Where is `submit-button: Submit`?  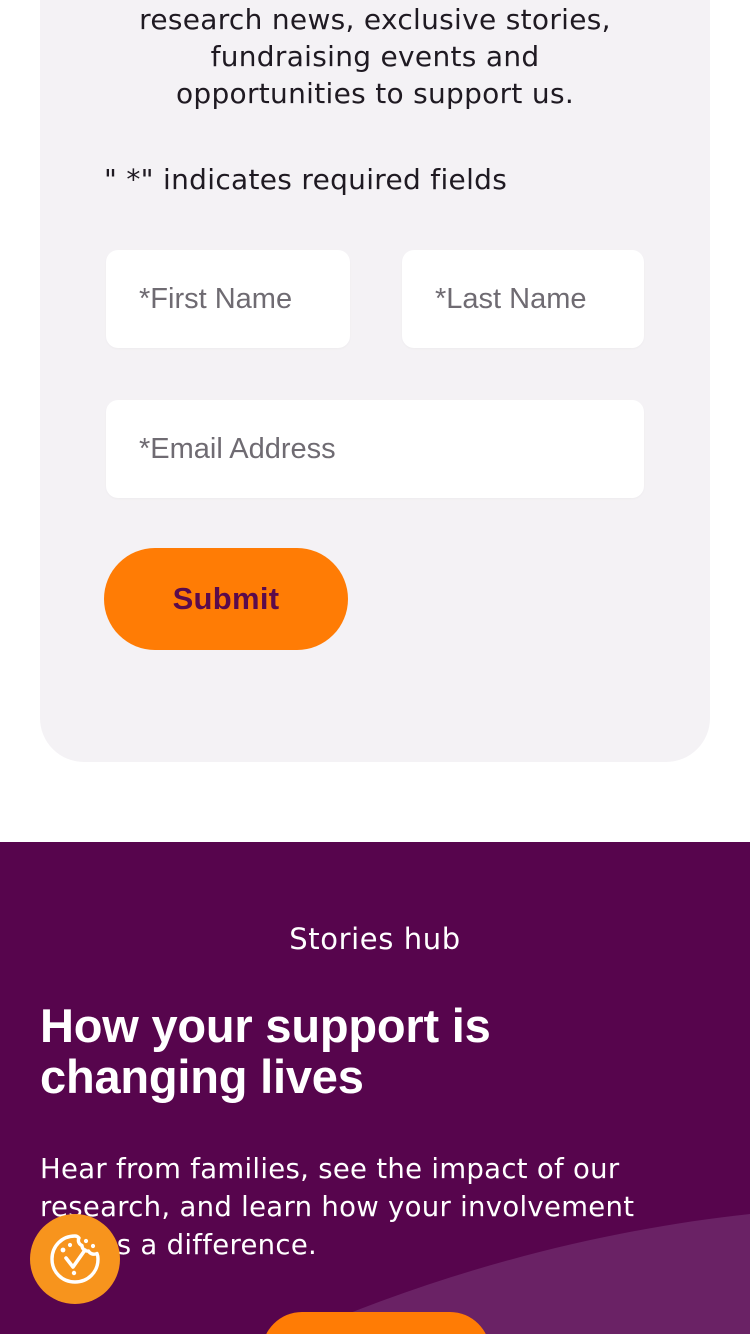
submit-button: Submit is located at coordinates (226, 599).